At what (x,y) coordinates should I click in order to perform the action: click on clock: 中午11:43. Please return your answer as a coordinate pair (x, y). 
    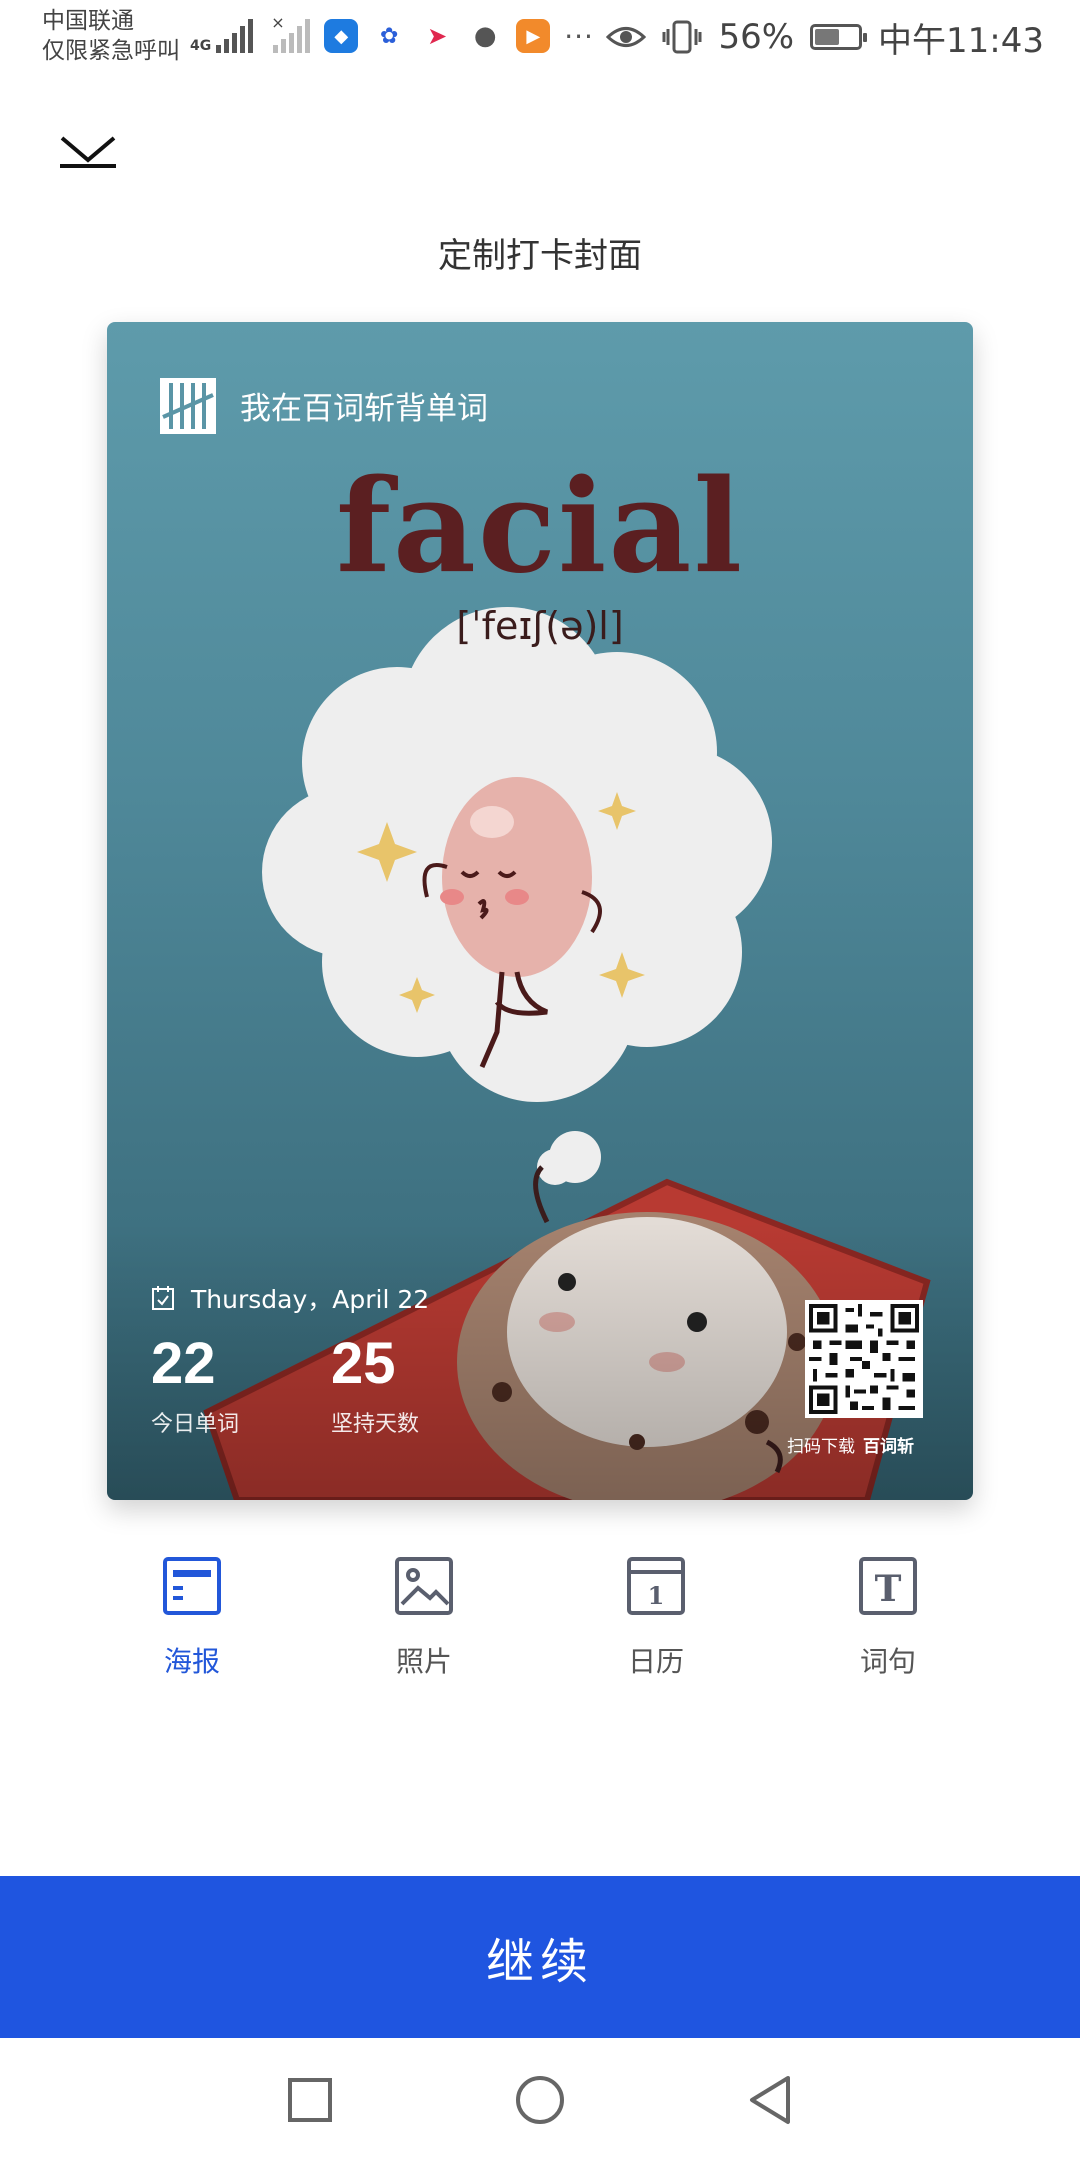
    Looking at the image, I should click on (961, 40).